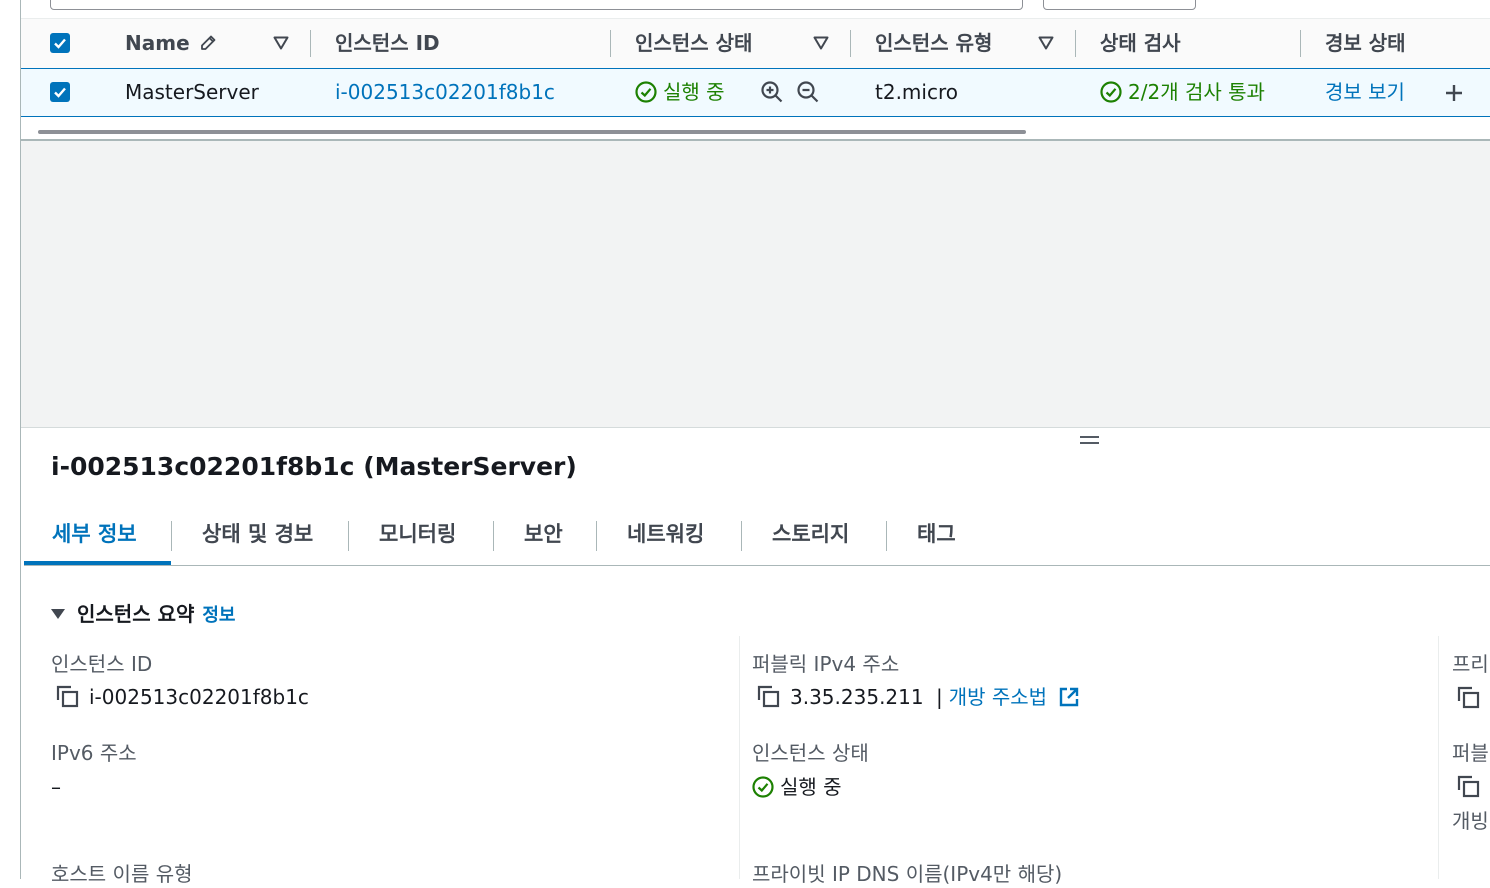 This screenshot has width=1490, height=888. I want to click on detail-tabs: 세부 정보 상태 및 경보 모니터링 보안 네트워킹 스토리지 태그, so click(757, 539).